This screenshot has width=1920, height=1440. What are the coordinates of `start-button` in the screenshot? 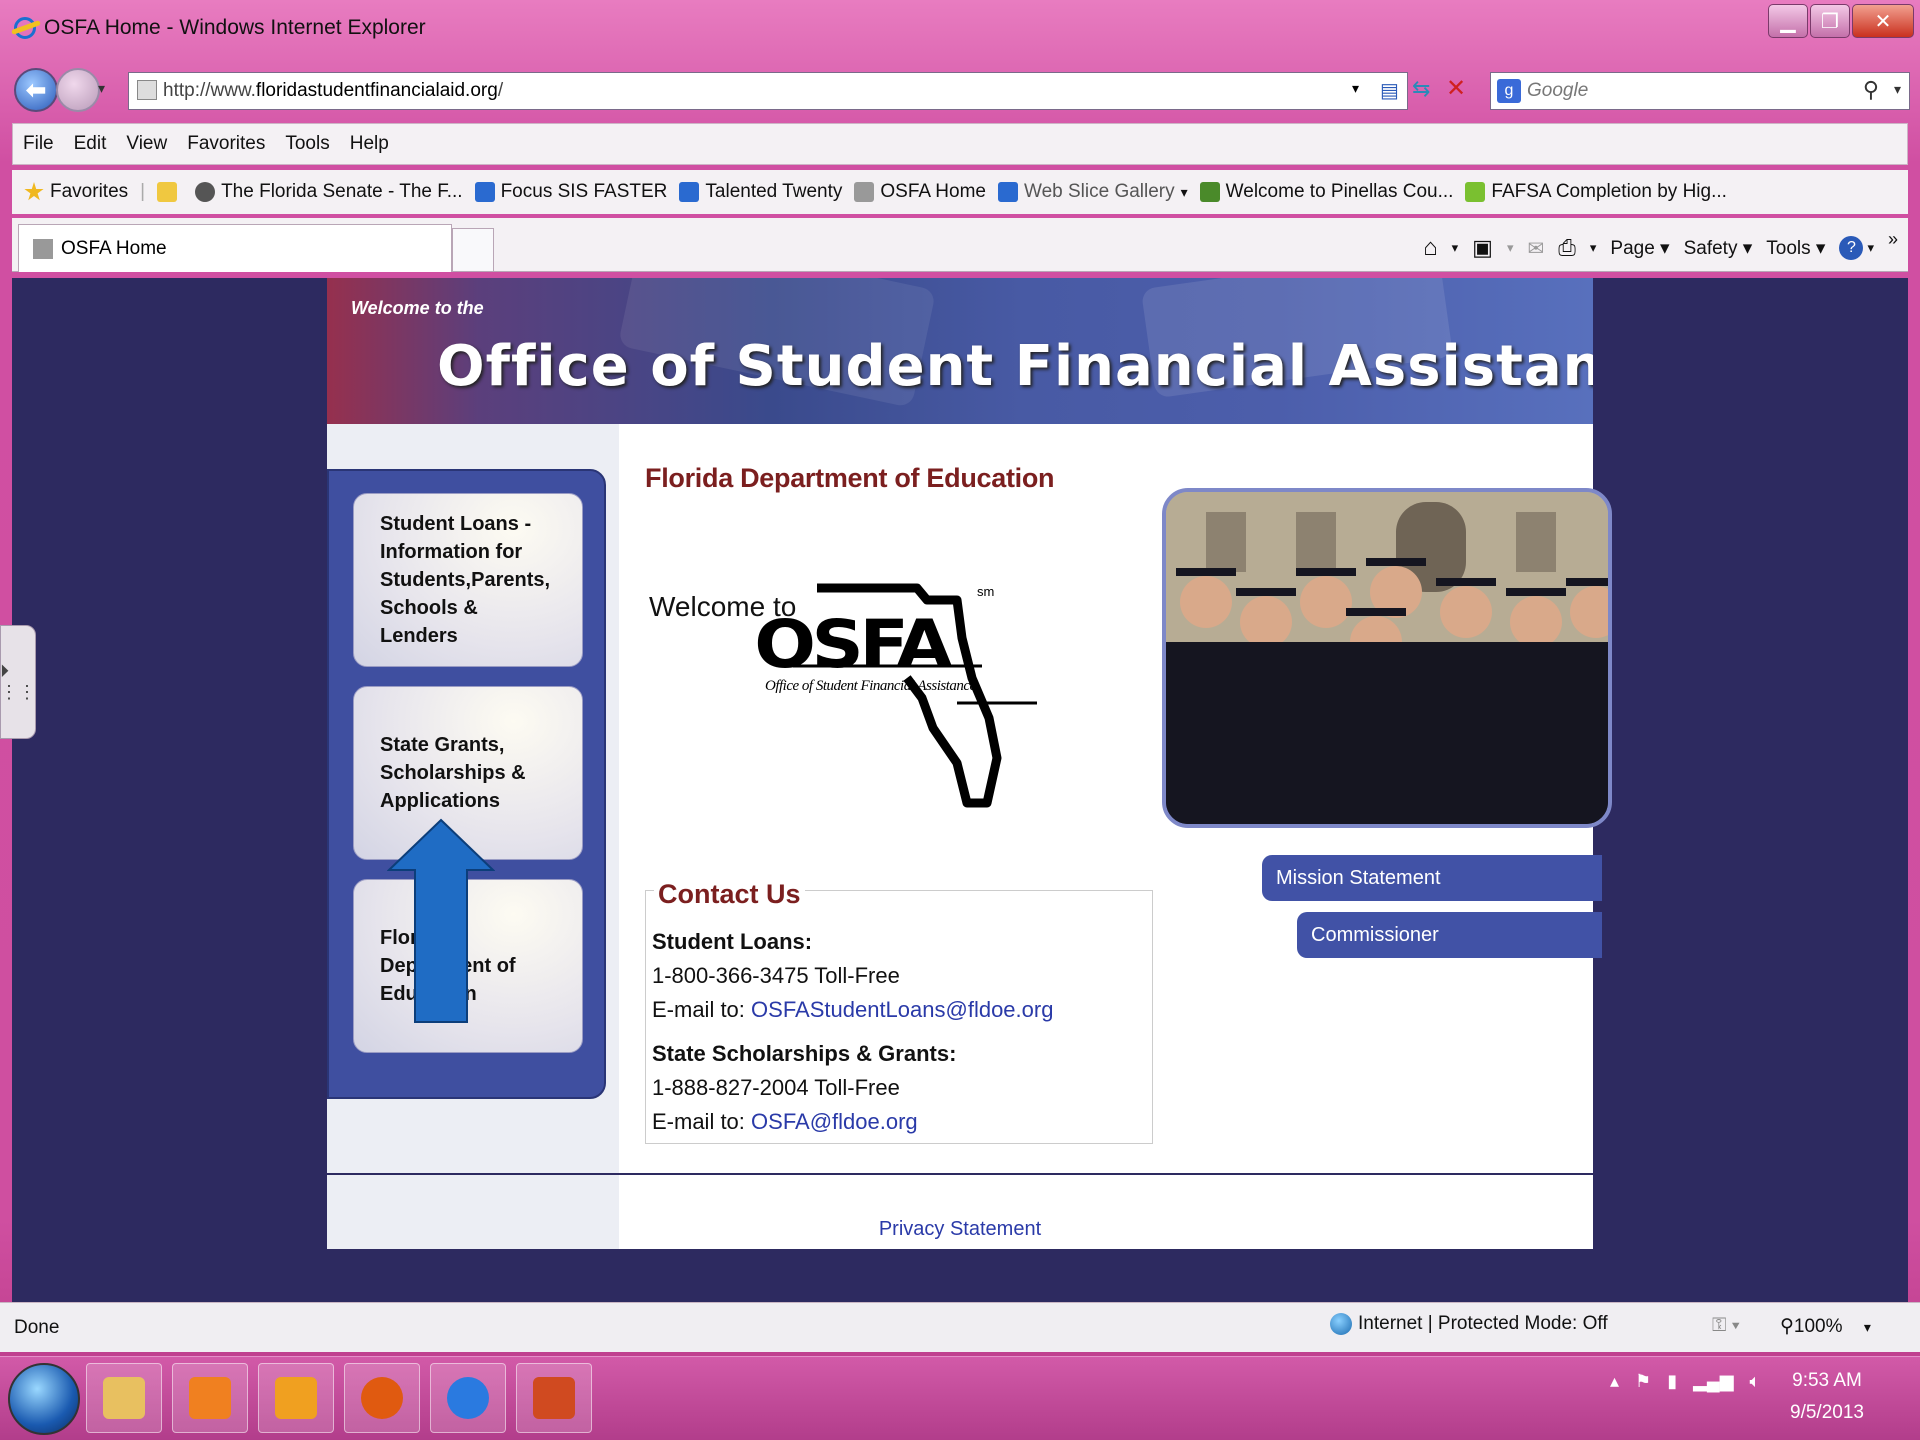 It's located at (44, 1399).